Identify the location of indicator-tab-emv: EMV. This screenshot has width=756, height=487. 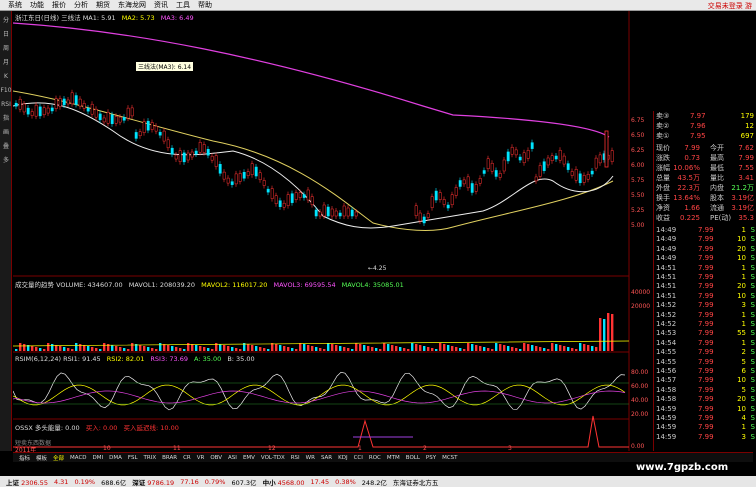
(249, 458).